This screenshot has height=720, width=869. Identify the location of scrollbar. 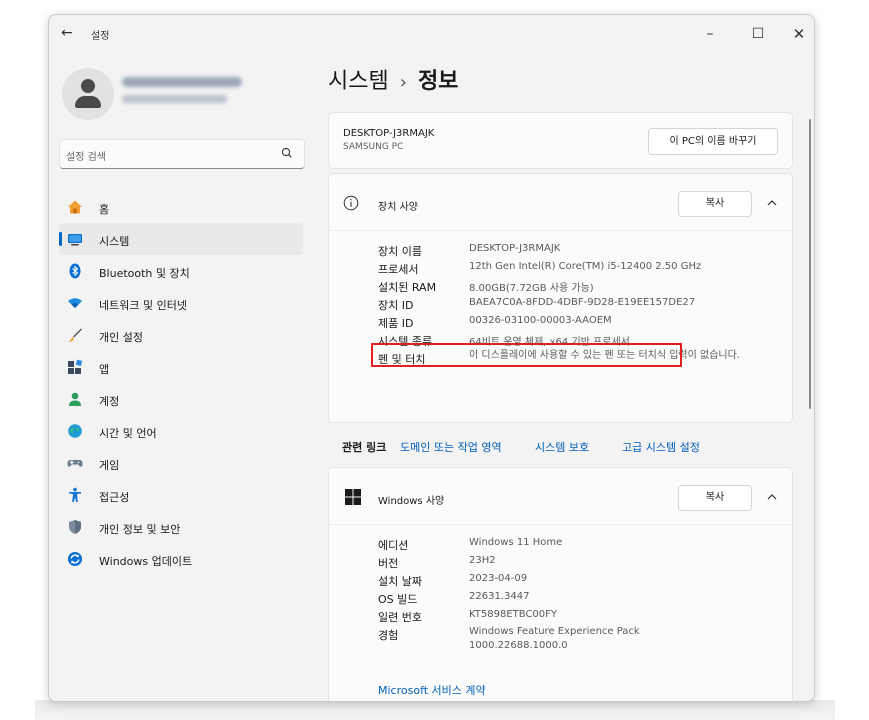
(810, 264).